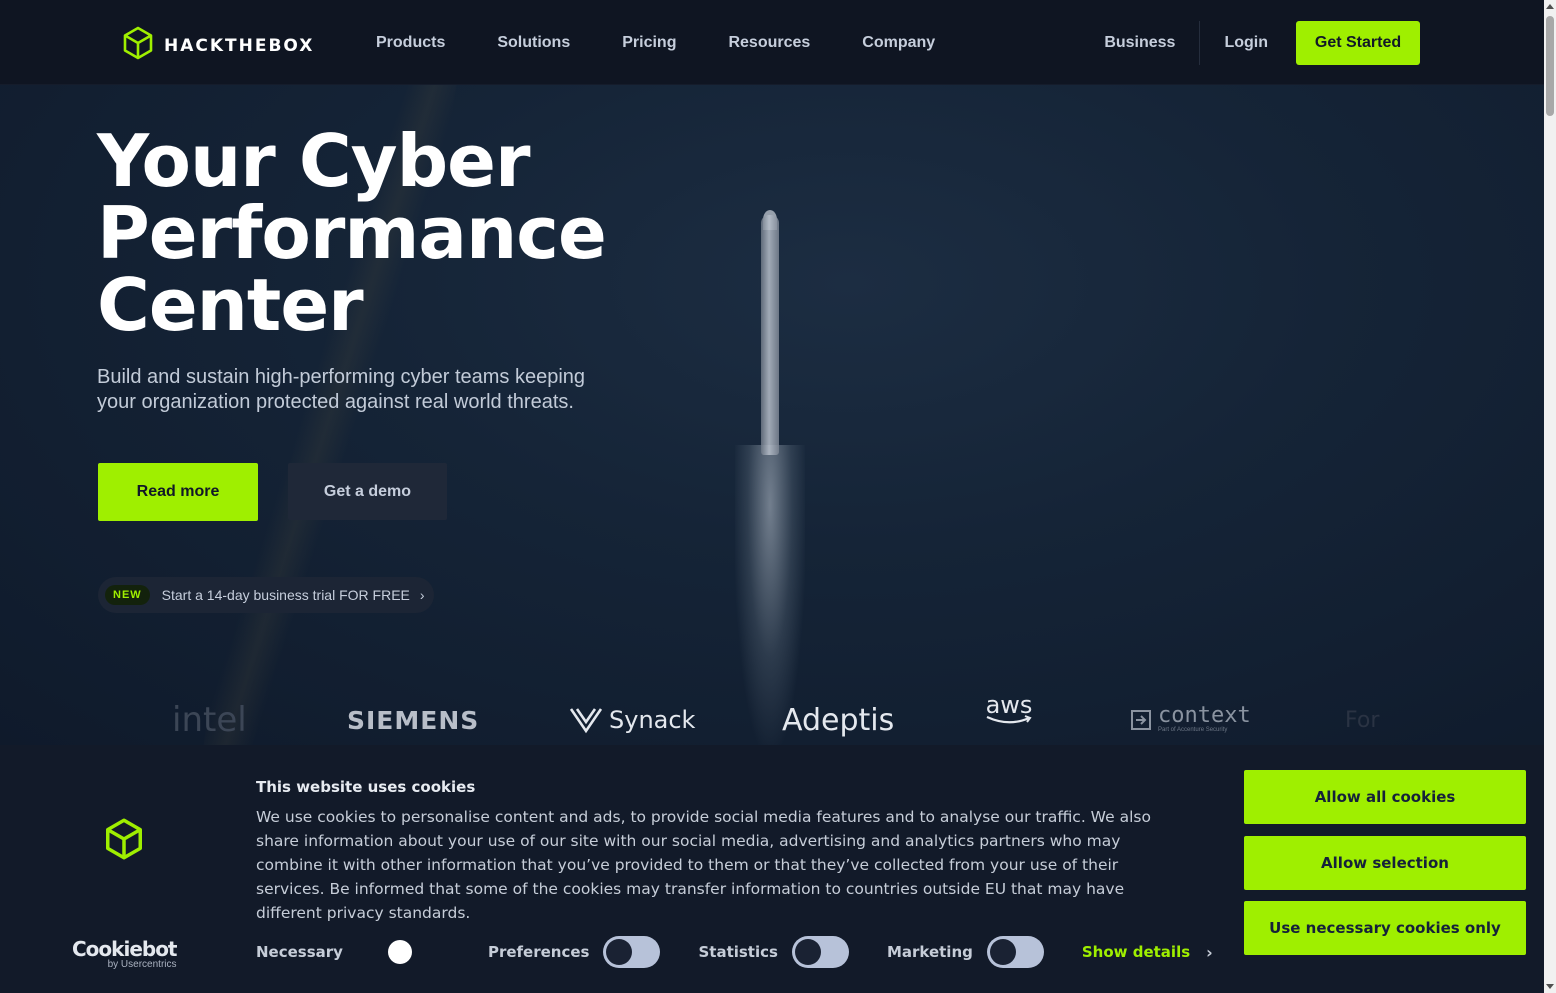  I want to click on nav-divider, so click(1200, 42).